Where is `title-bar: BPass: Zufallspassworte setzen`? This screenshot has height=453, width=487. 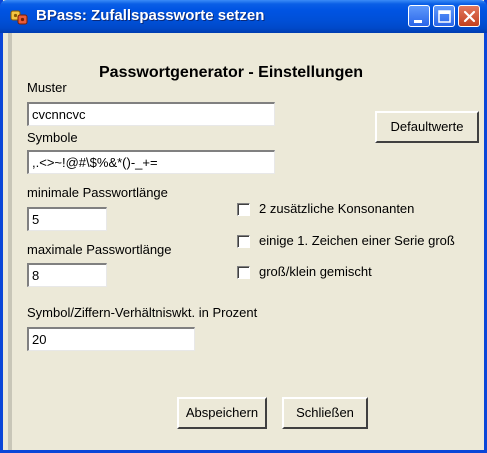 title-bar: BPass: Zufallspassworte setzen is located at coordinates (243, 16).